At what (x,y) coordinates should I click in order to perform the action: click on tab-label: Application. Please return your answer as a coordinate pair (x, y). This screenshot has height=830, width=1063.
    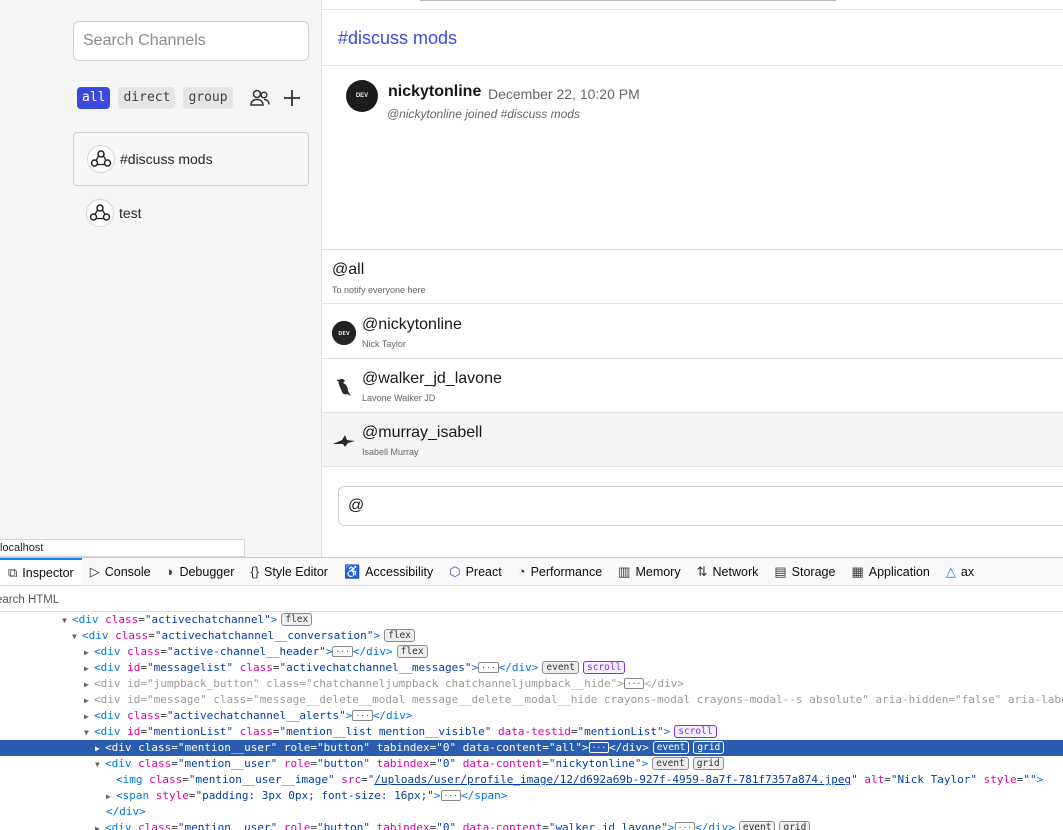
    Looking at the image, I should click on (899, 571).